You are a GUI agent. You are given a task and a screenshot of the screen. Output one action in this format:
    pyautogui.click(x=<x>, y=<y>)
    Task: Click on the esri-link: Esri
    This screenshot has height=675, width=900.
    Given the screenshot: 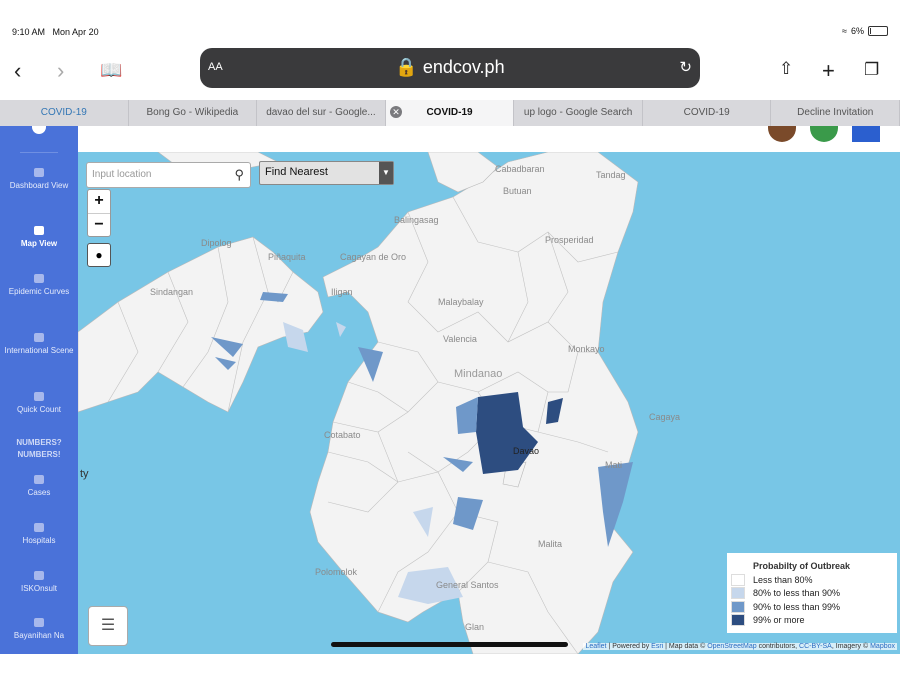 What is the action you would take?
    pyautogui.click(x=657, y=646)
    